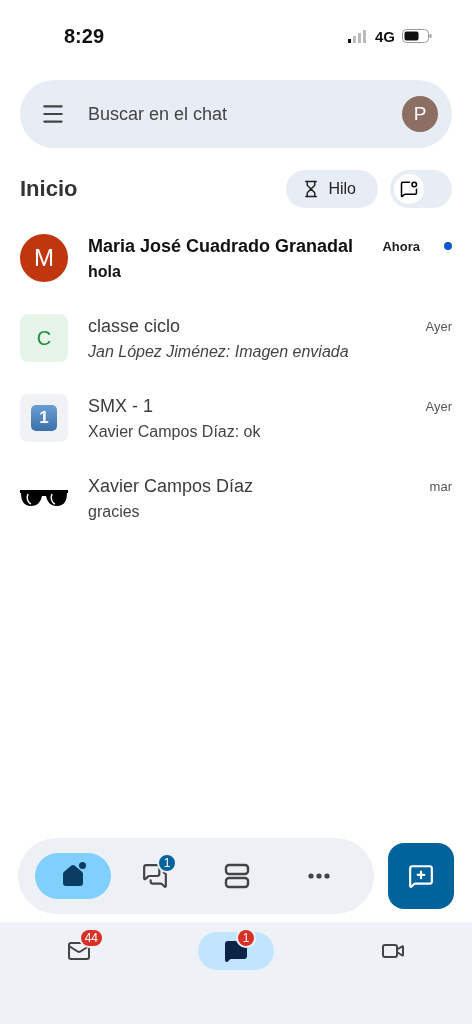 Image resolution: width=472 pixels, height=1024 pixels. I want to click on page-title: Inicio, so click(49, 189).